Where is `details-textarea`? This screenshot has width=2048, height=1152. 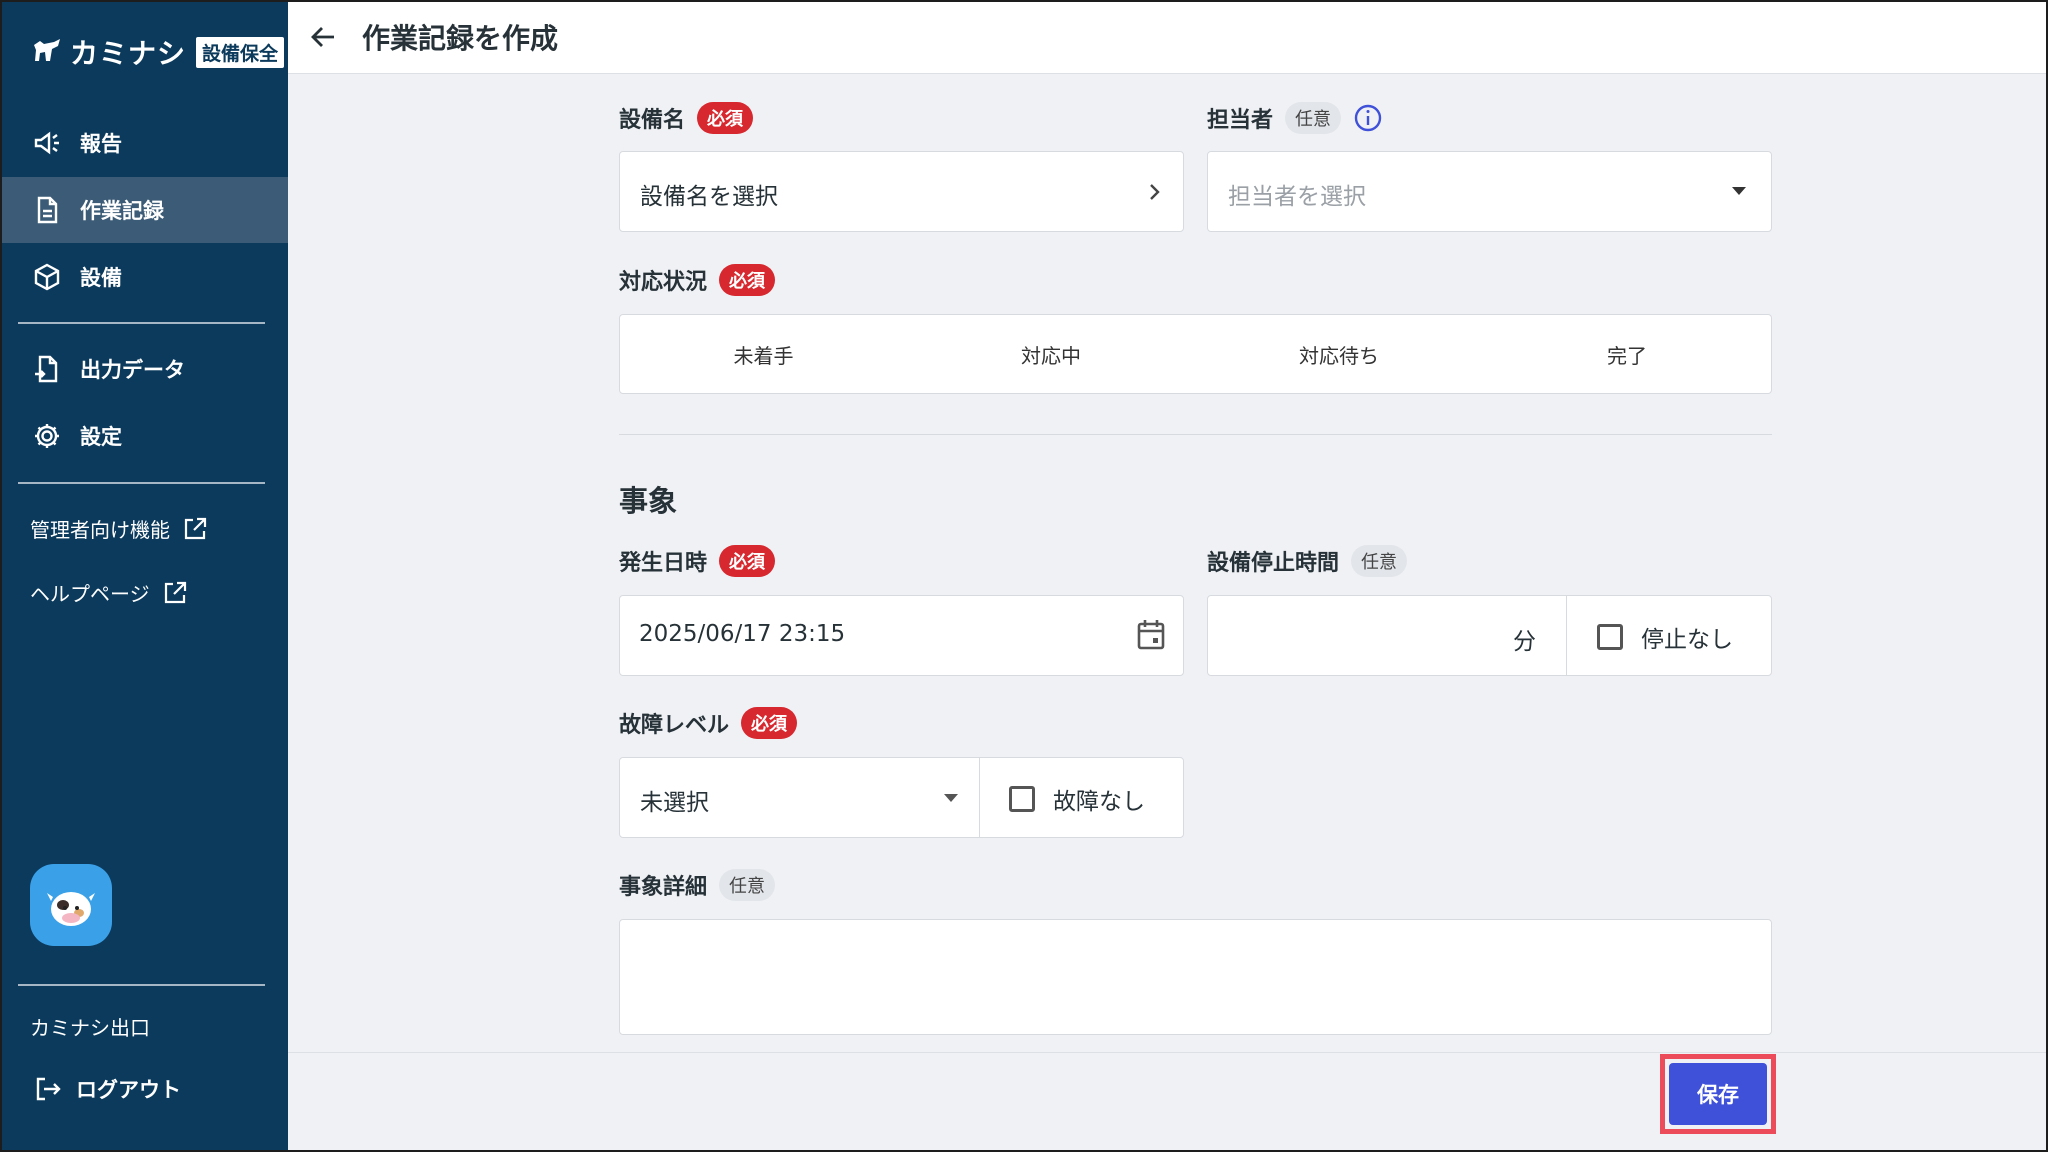 details-textarea is located at coordinates (1195, 977).